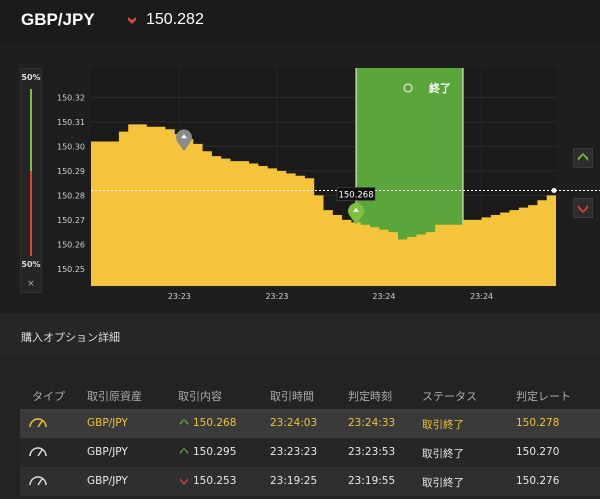 Image resolution: width=600 pixels, height=499 pixels. What do you see at coordinates (114, 396) in the screenshot?
I see `col-asset: 取引原資産` at bounding box center [114, 396].